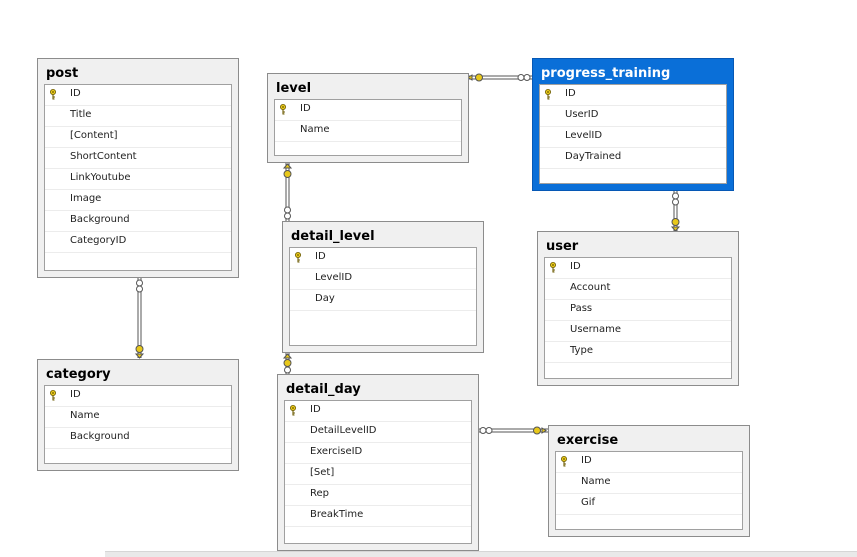 The image size is (857, 557). Describe the element at coordinates (481, 554) in the screenshot. I see `horizontal-scrollbar` at that location.